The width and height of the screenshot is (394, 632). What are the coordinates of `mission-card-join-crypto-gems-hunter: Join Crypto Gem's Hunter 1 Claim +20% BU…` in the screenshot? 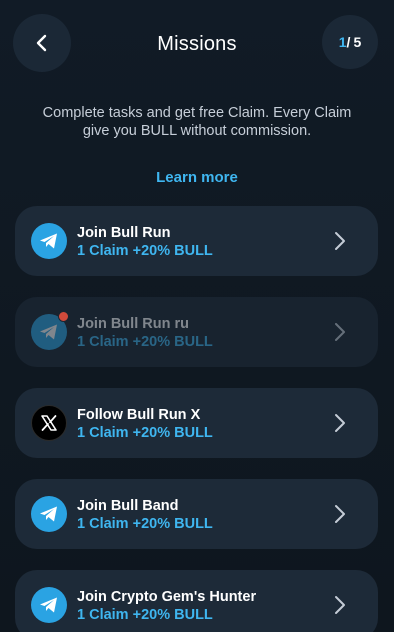 It's located at (196, 601).